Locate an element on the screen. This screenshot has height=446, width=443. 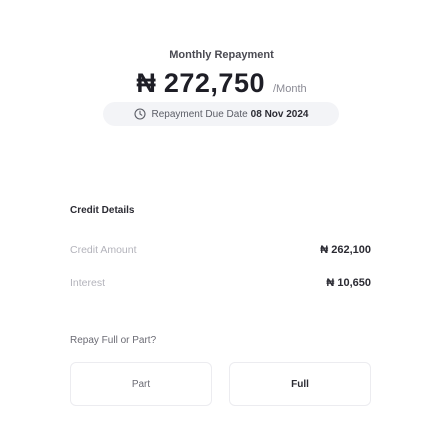
full-option-button: Full is located at coordinates (300, 384).